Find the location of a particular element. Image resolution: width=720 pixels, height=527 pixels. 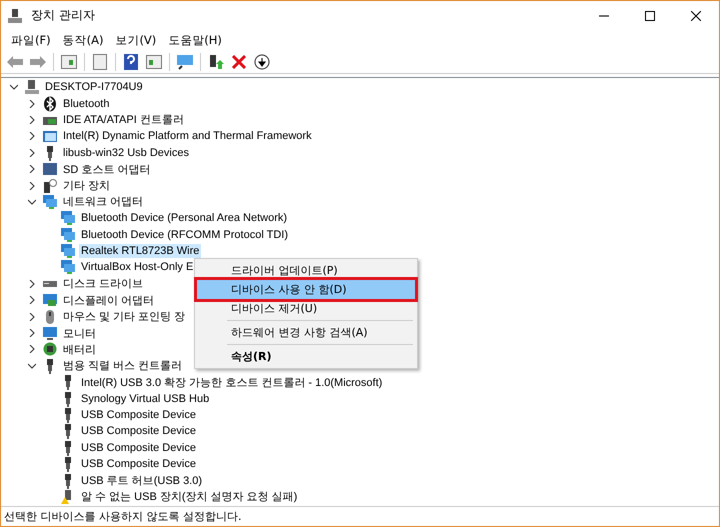

help-button is located at coordinates (131, 62).